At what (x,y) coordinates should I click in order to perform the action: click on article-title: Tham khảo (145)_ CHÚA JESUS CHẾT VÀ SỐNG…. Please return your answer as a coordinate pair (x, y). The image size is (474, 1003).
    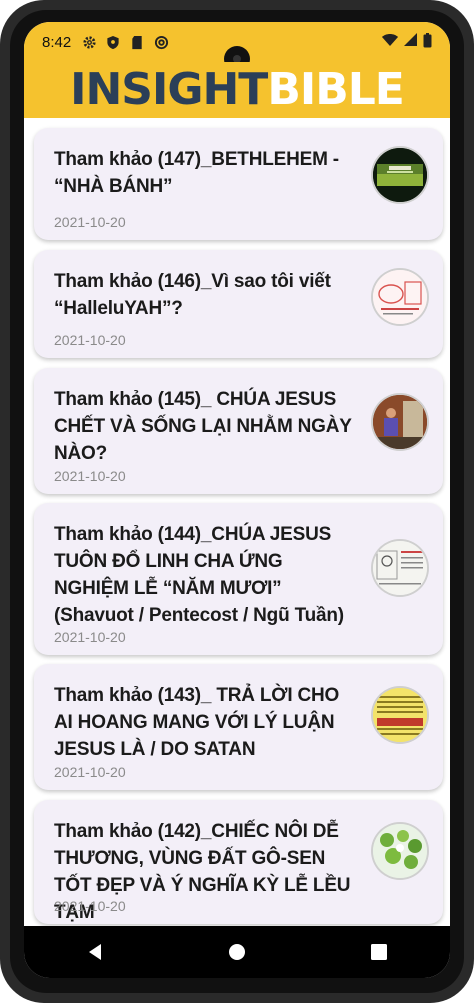
    Looking at the image, I should click on (203, 426).